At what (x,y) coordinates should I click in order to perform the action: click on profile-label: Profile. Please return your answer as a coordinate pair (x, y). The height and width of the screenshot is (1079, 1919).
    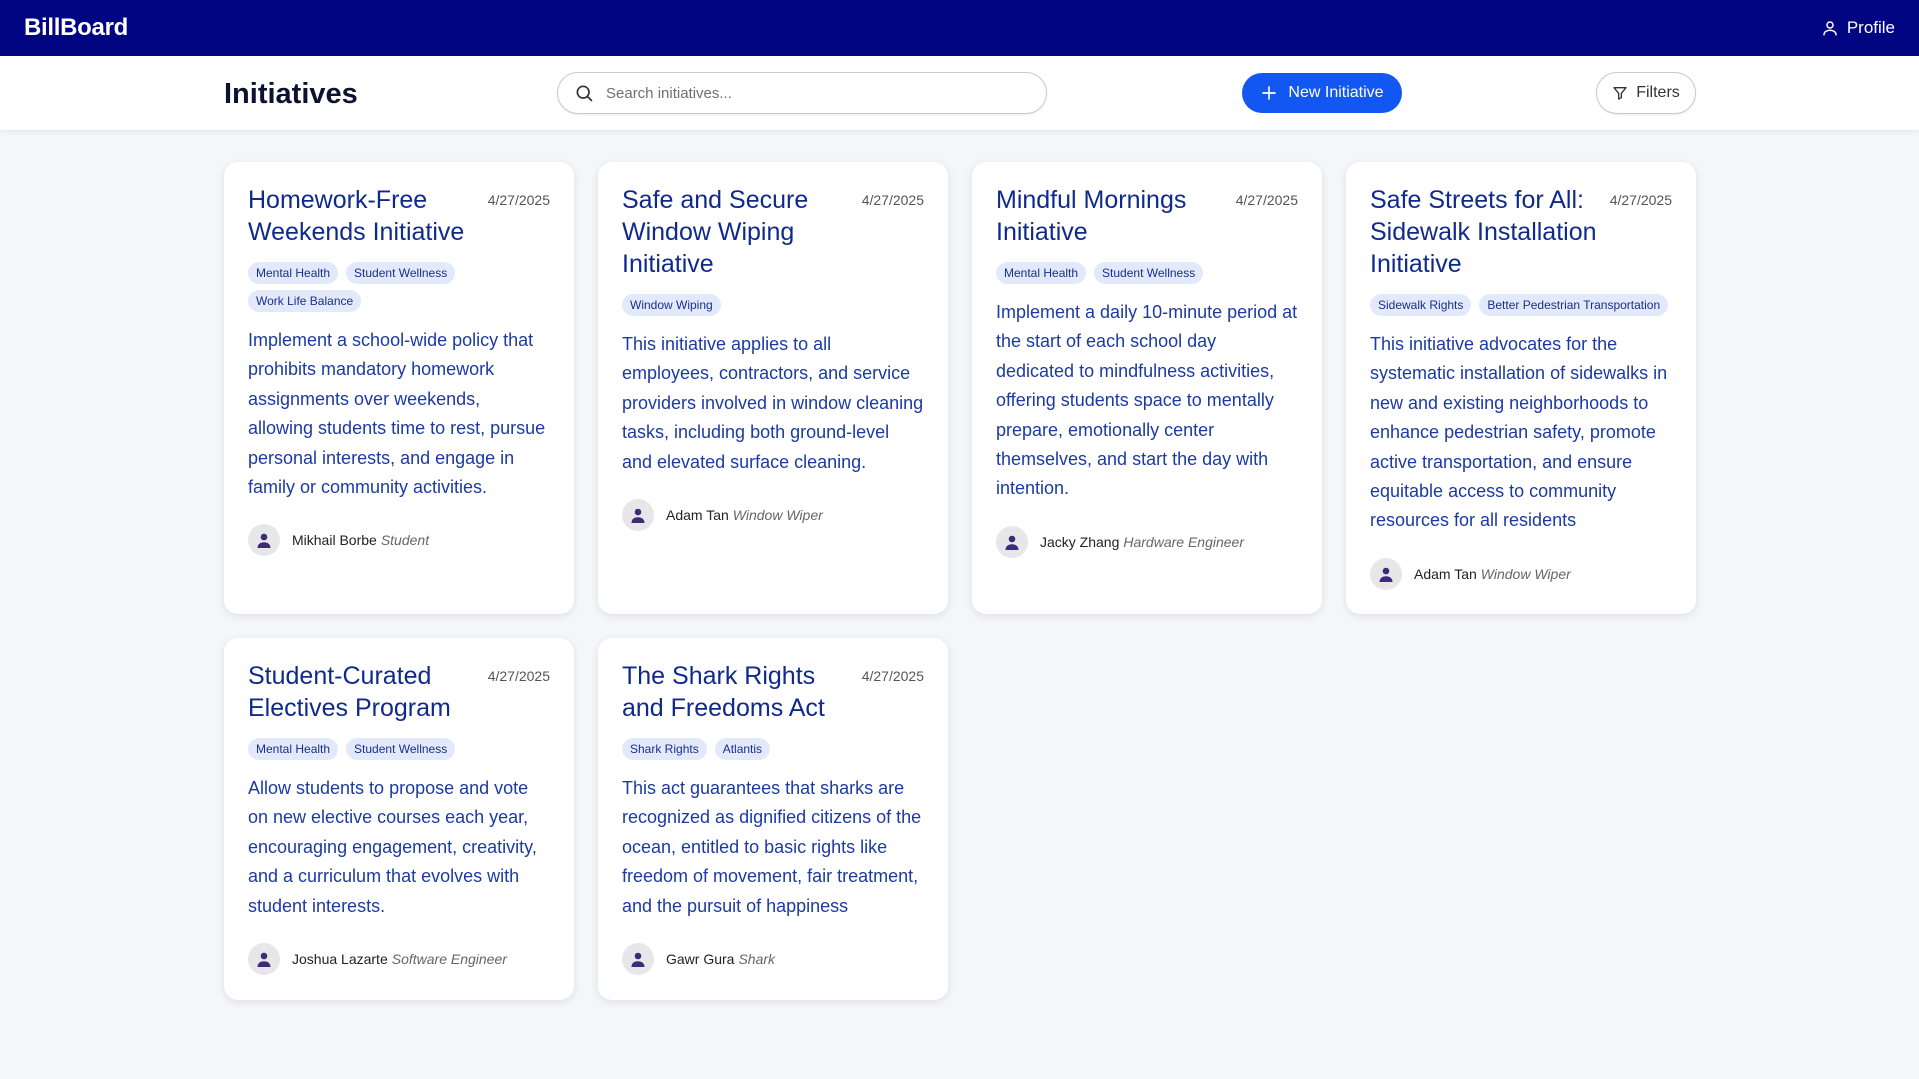
    Looking at the image, I should click on (1870, 27).